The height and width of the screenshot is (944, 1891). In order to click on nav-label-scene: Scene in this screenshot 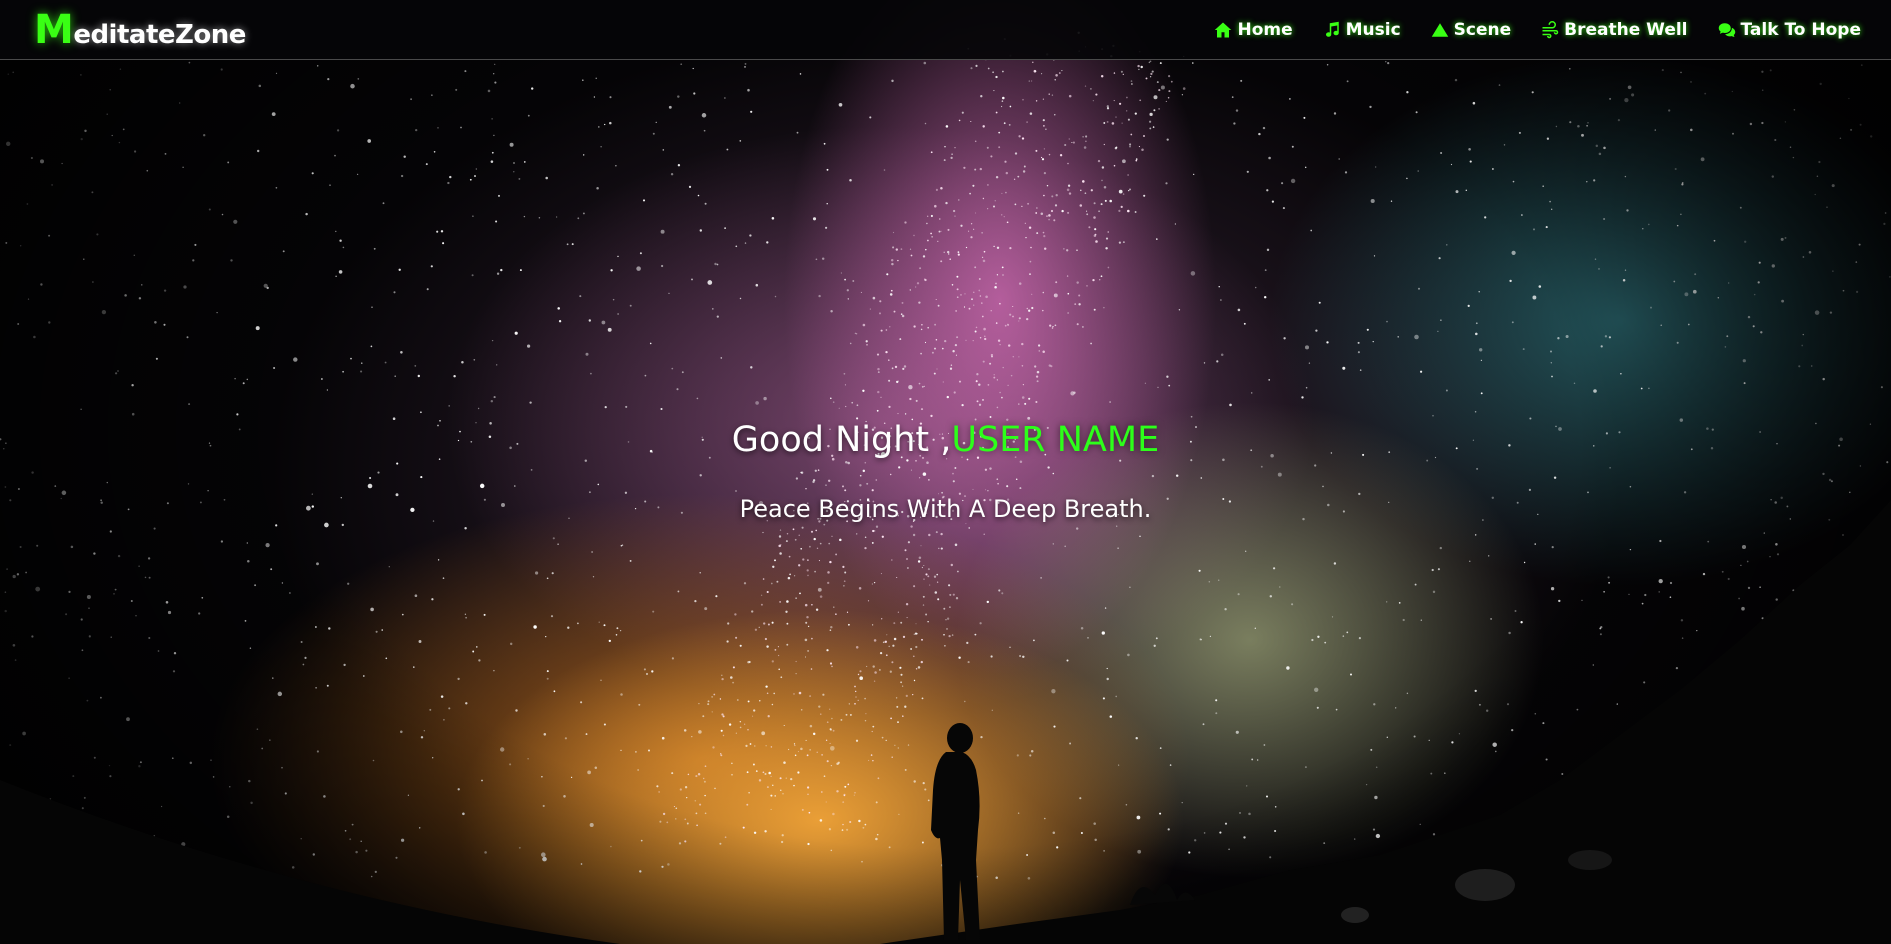, I will do `click(1482, 29)`.